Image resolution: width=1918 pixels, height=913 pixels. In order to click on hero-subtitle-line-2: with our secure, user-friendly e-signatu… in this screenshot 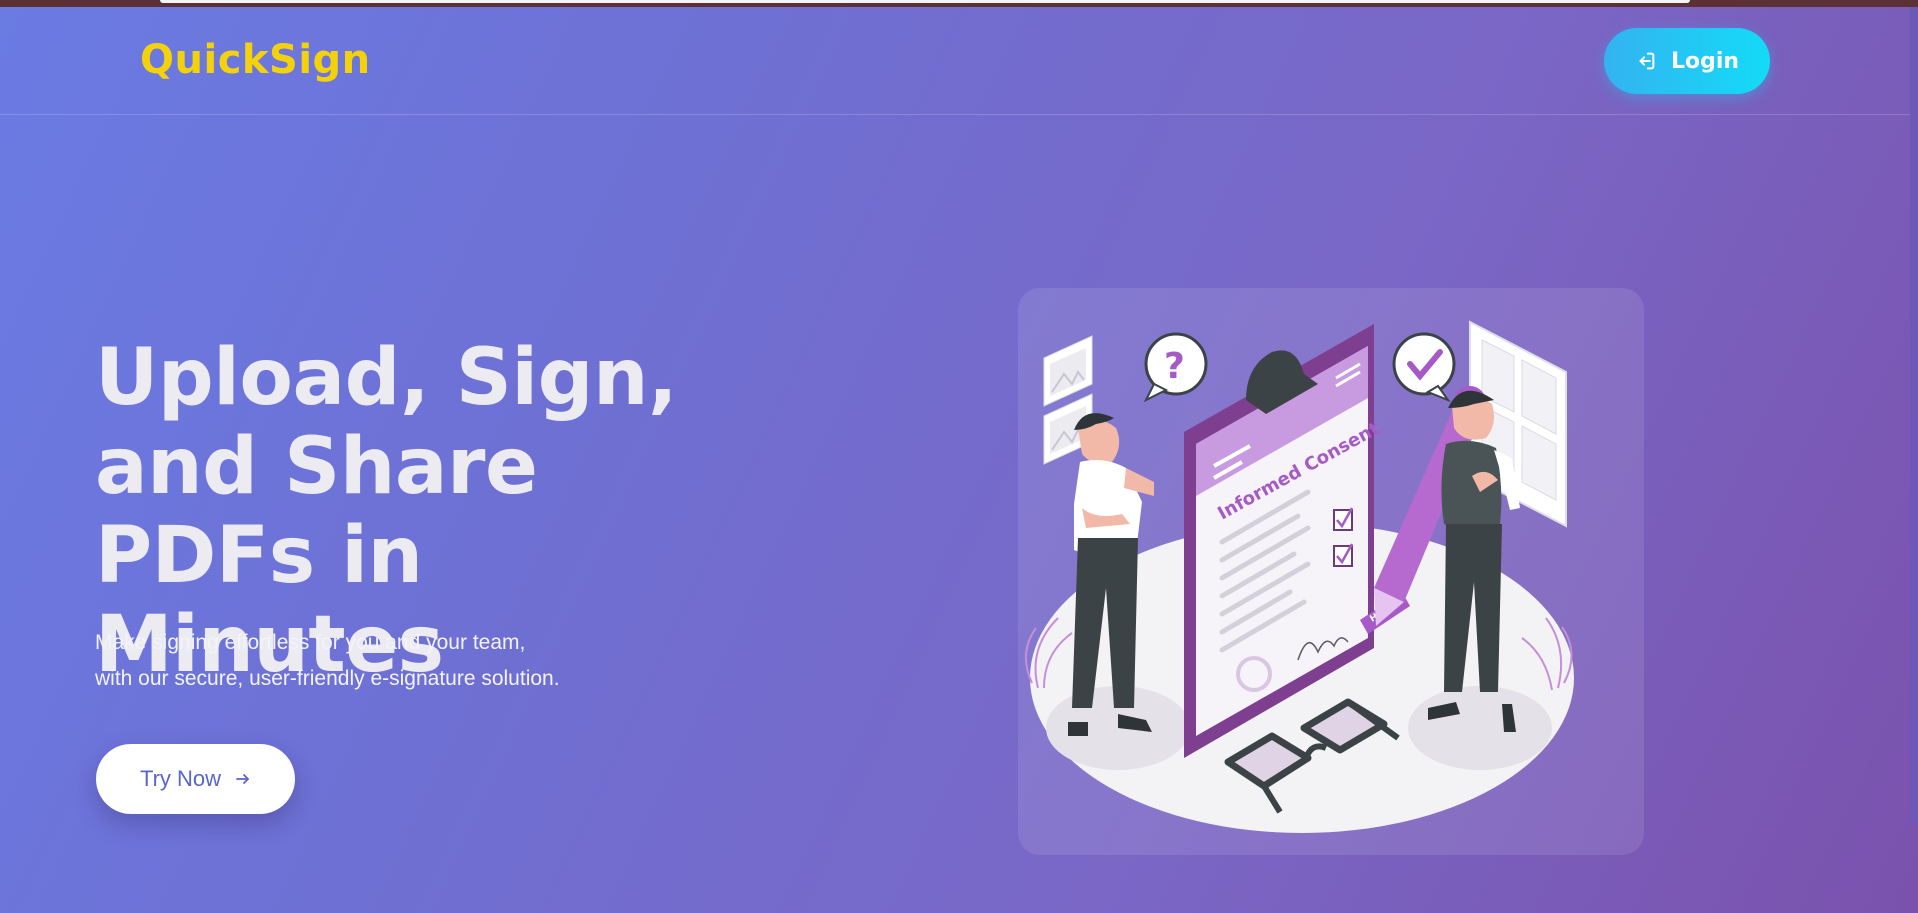, I will do `click(327, 678)`.